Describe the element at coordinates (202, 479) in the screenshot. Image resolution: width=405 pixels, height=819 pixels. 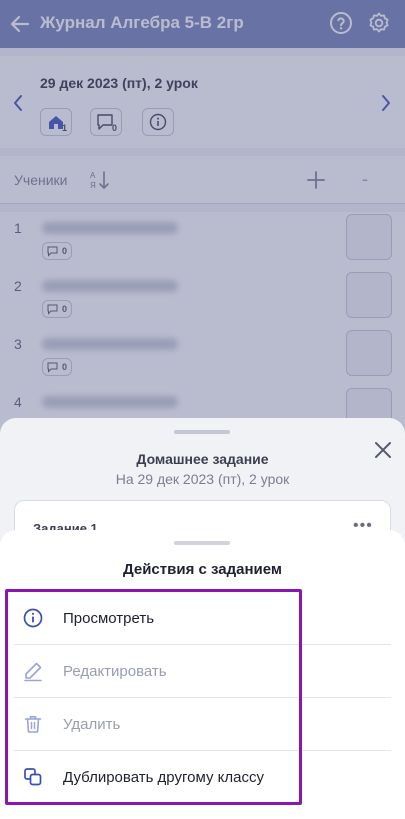
I see `homework-subtitle: На 29 дек 2023 (пт), 2 урок` at that location.